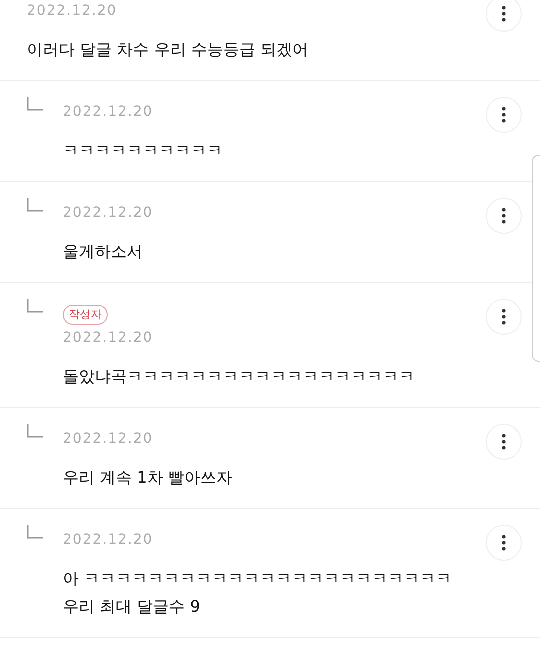  I want to click on comment-text: 우리 계속 1차 빨아쓰자, so click(147, 478).